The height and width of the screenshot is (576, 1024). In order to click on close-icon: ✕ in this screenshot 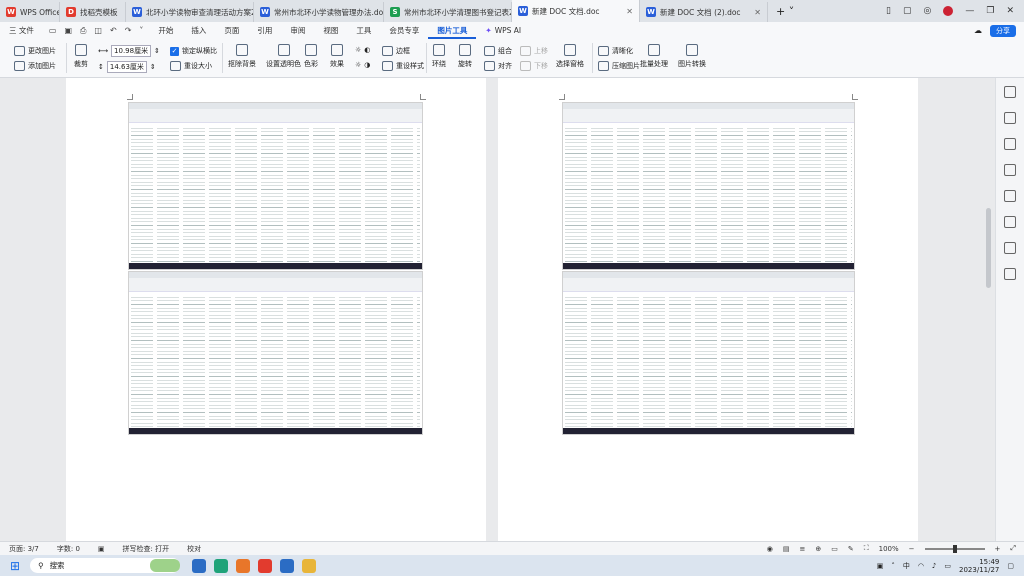, I will do `click(757, 12)`.